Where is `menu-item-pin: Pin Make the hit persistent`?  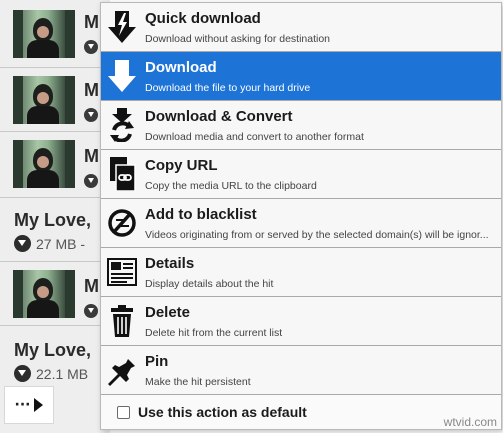 menu-item-pin: Pin Make the hit persistent is located at coordinates (301, 370).